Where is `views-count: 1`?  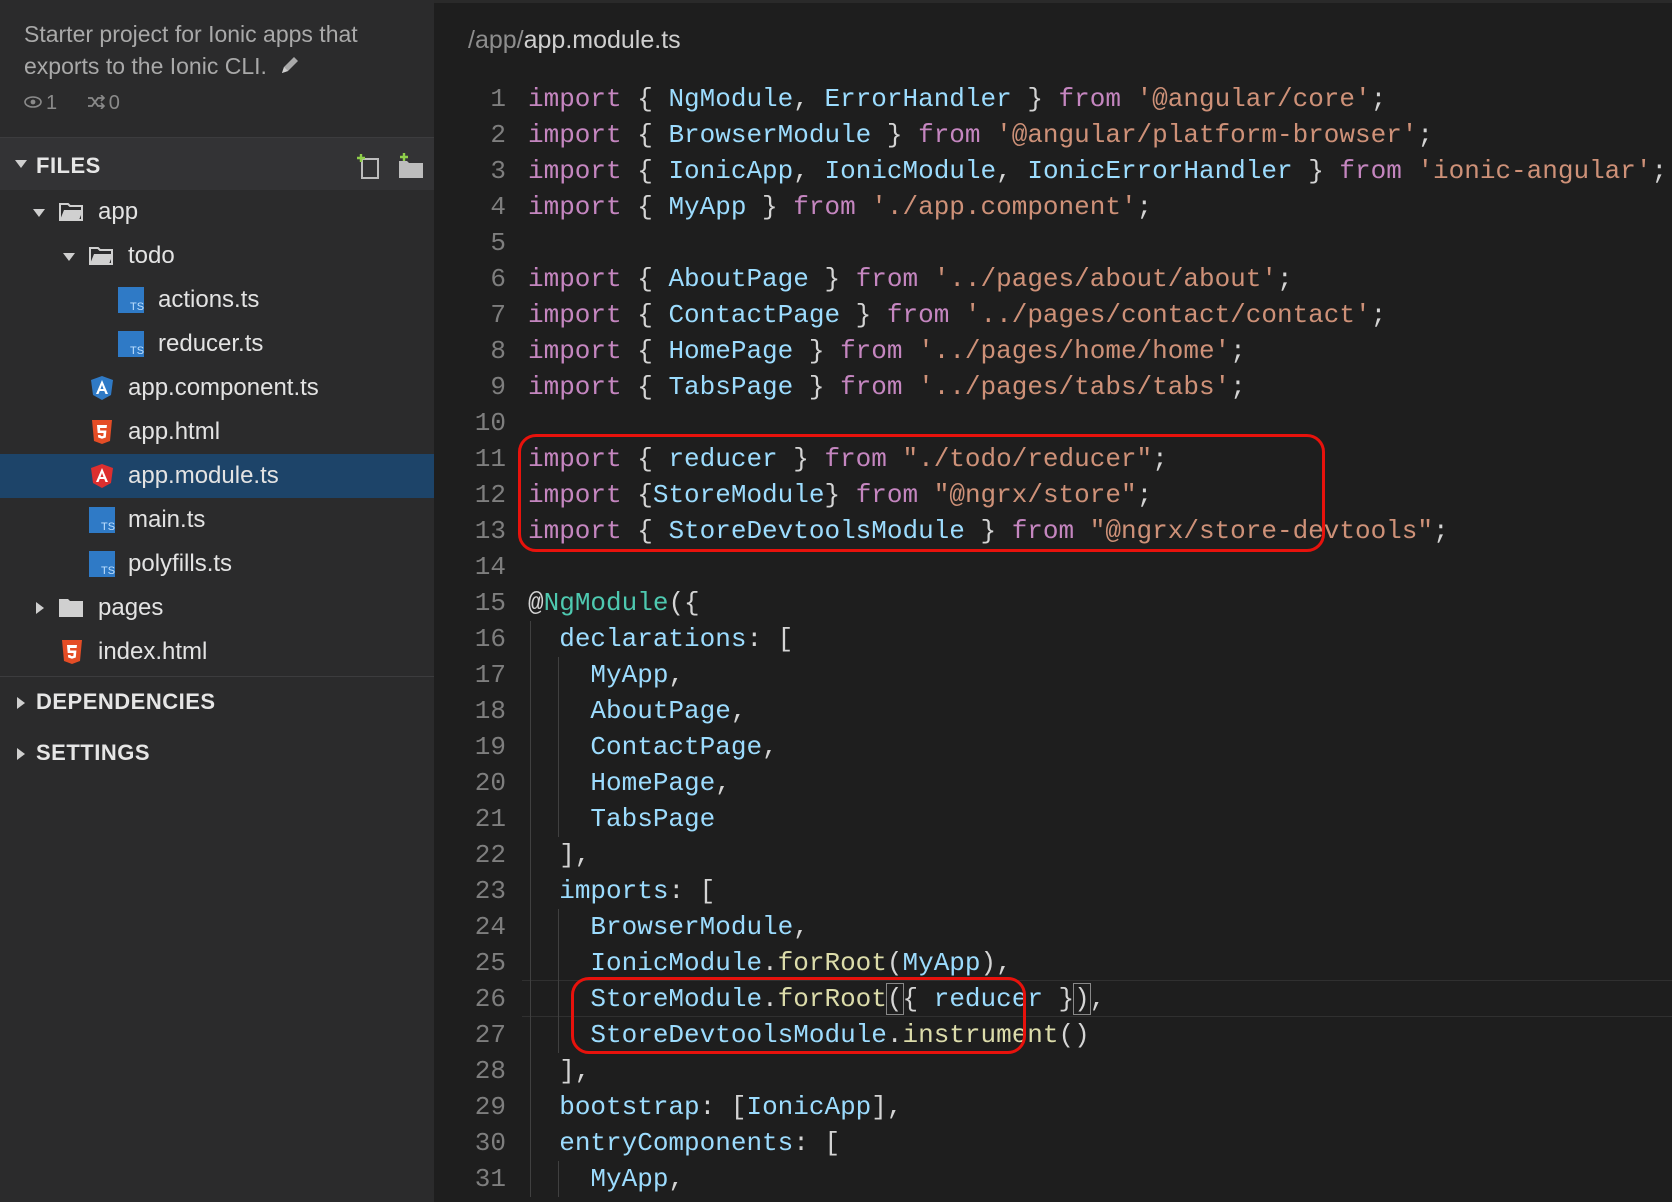 views-count: 1 is located at coordinates (52, 103).